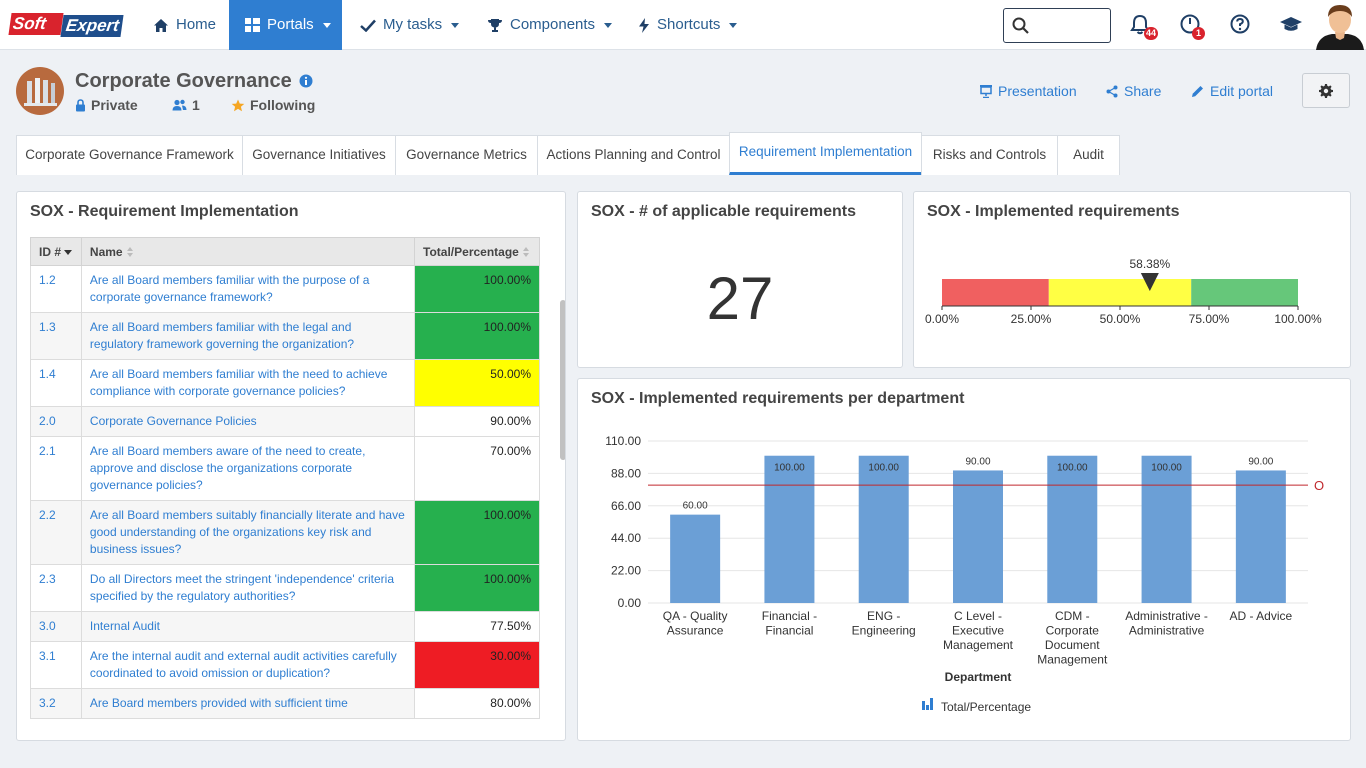 Image resolution: width=1366 pixels, height=768 pixels. What do you see at coordinates (56, 383) in the screenshot?
I see `row-id: 1.4` at bounding box center [56, 383].